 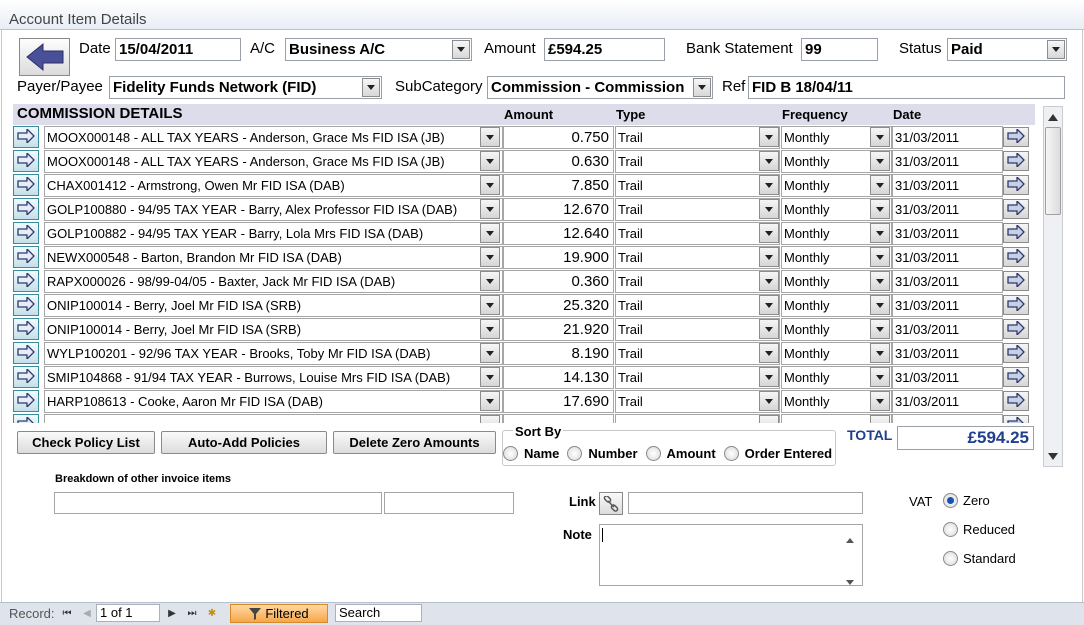 What do you see at coordinates (178, 49) in the screenshot?
I see `date-field: 15/04/2011` at bounding box center [178, 49].